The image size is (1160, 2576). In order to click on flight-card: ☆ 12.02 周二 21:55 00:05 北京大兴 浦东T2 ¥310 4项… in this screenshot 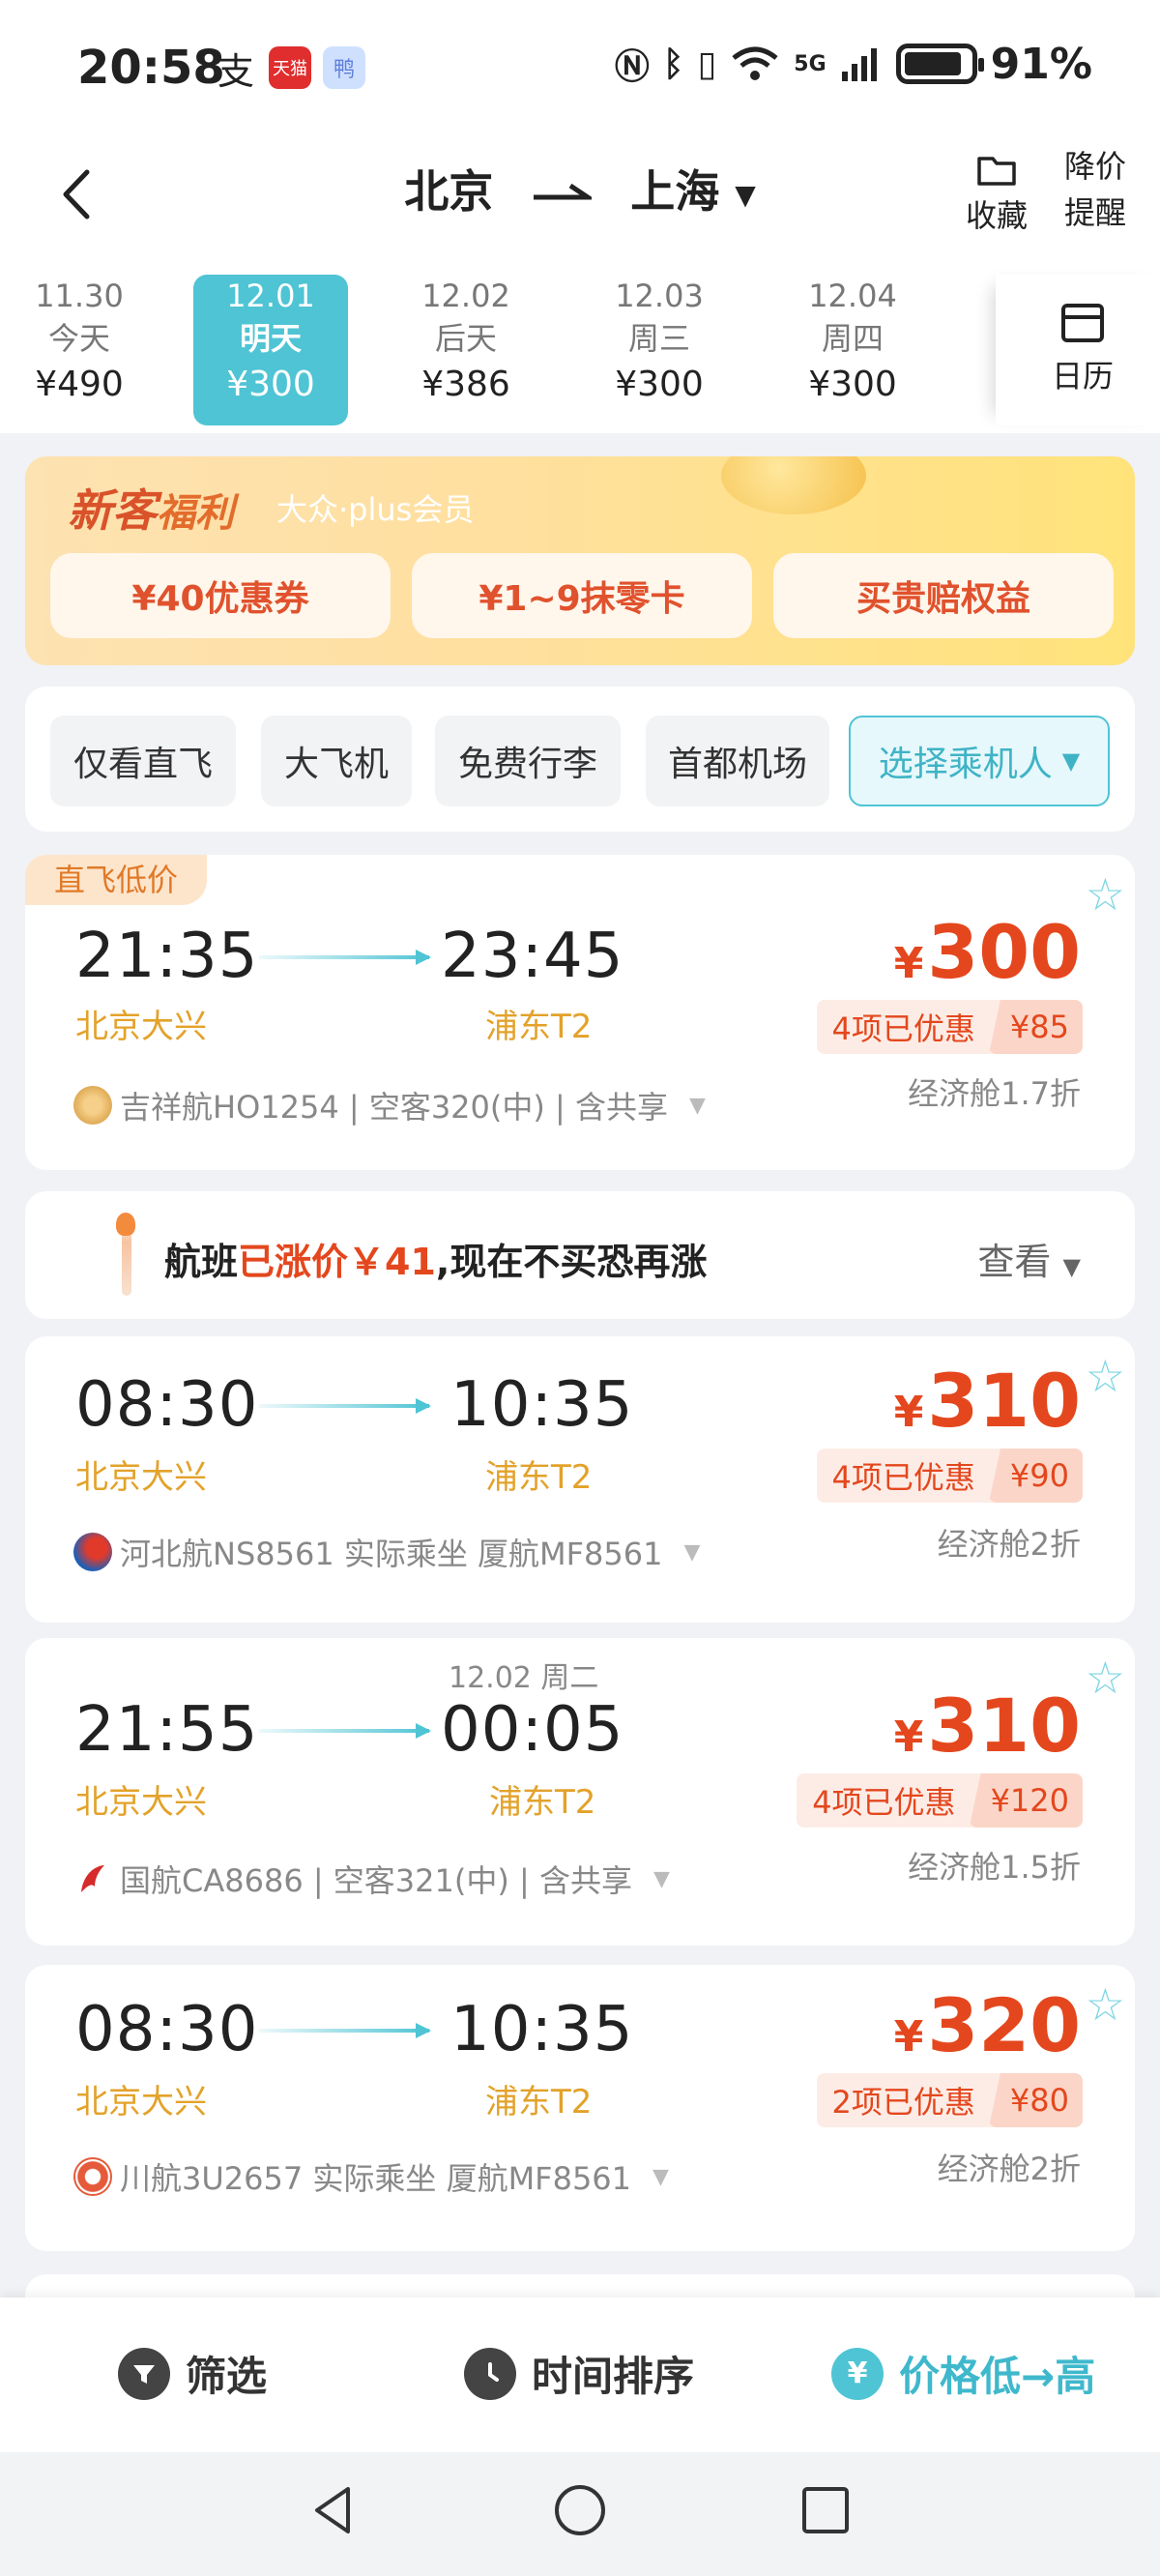, I will do `click(580, 1792)`.